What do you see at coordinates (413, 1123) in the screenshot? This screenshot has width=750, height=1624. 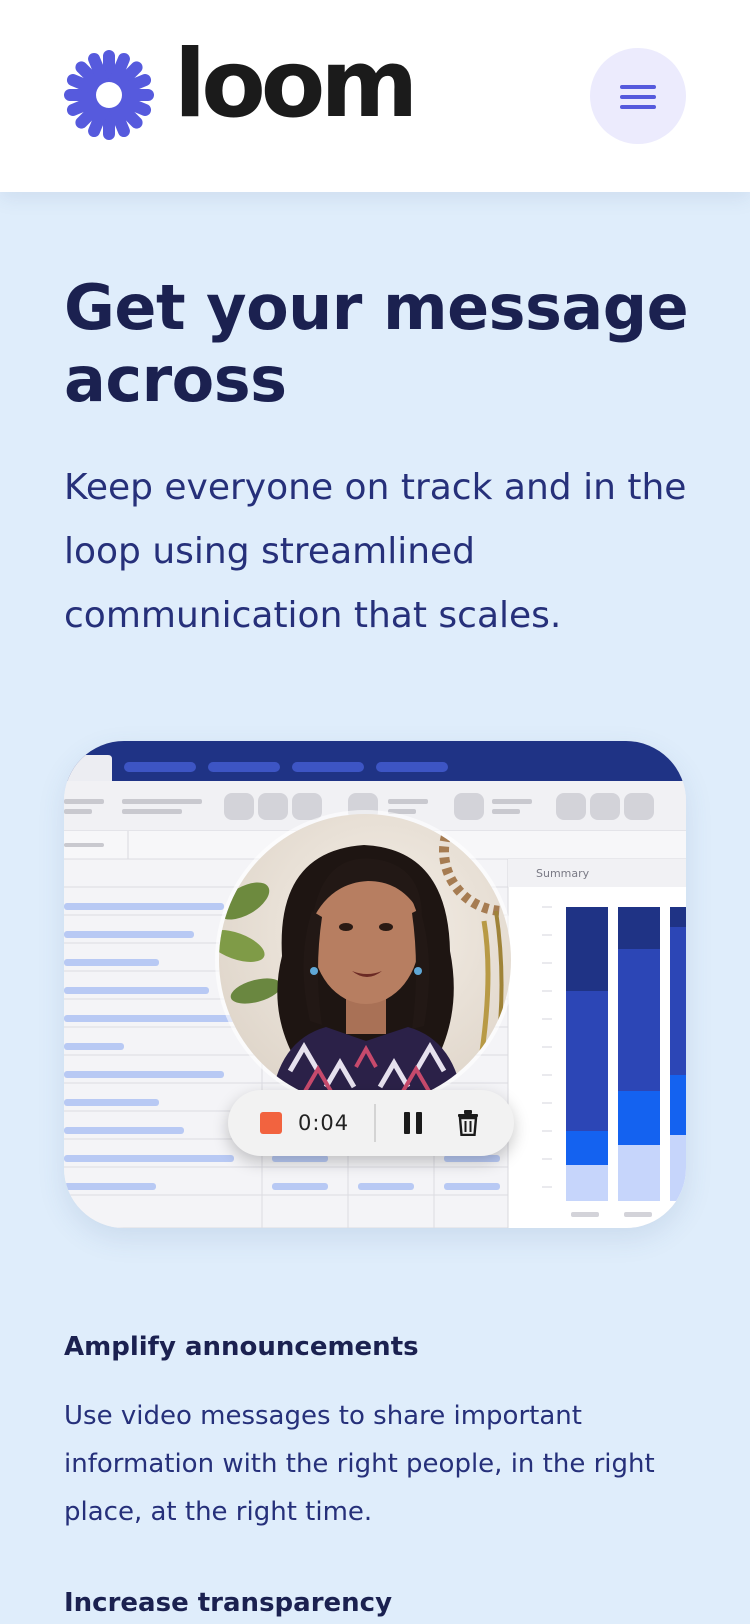 I see `pause-icon` at bounding box center [413, 1123].